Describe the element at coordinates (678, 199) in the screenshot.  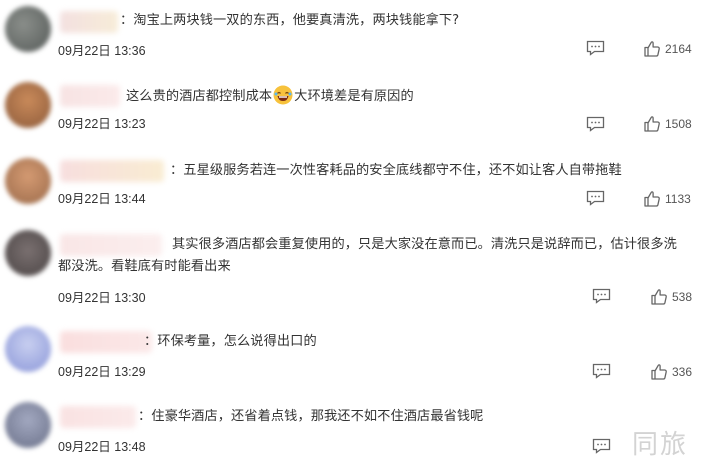
I see `like-count: 1133` at that location.